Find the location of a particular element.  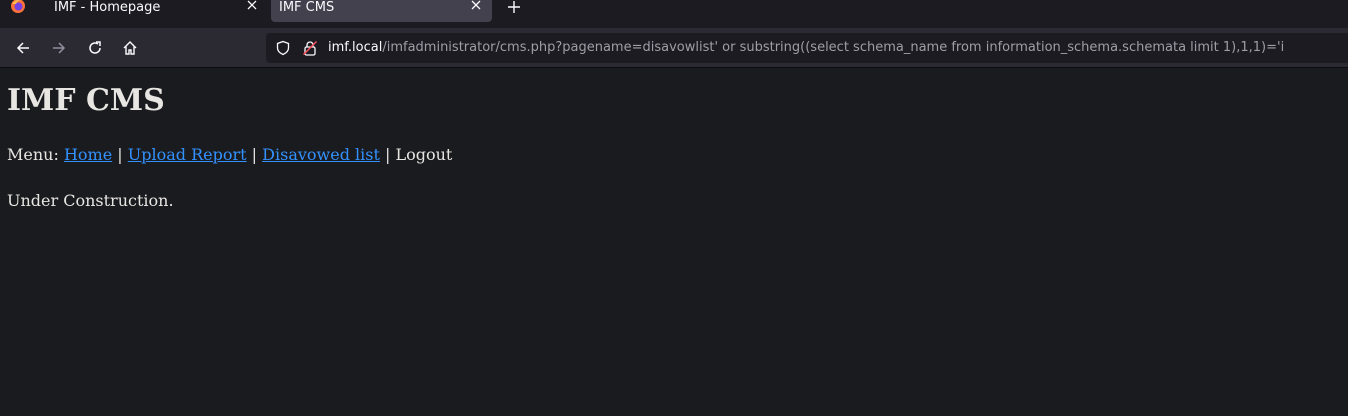

home-button is located at coordinates (130, 48).